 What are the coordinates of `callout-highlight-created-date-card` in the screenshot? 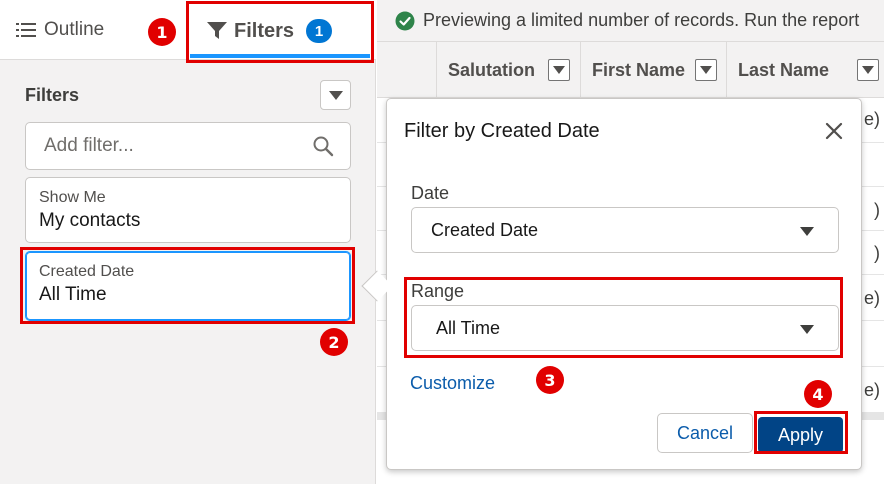 It's located at (187, 285).